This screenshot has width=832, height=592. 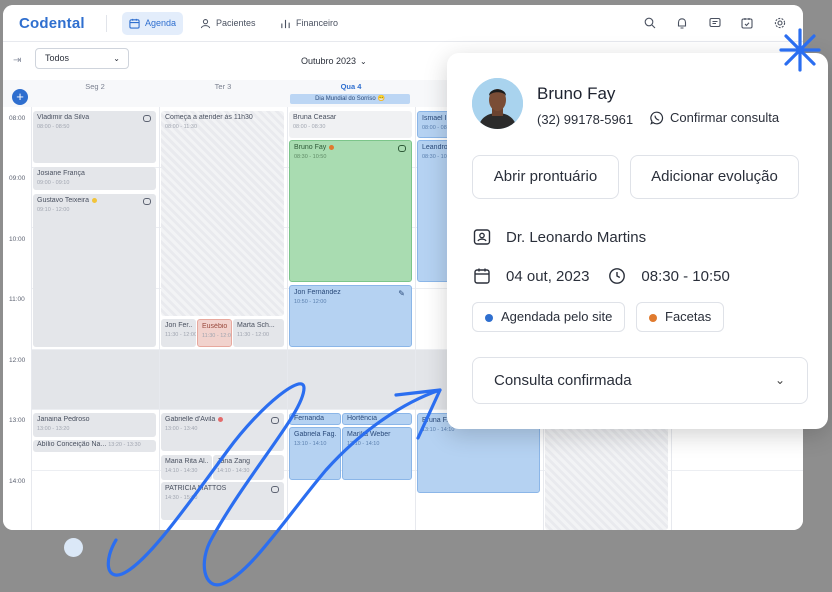 I want to click on appointment-title: Fernanda, so click(x=309, y=418).